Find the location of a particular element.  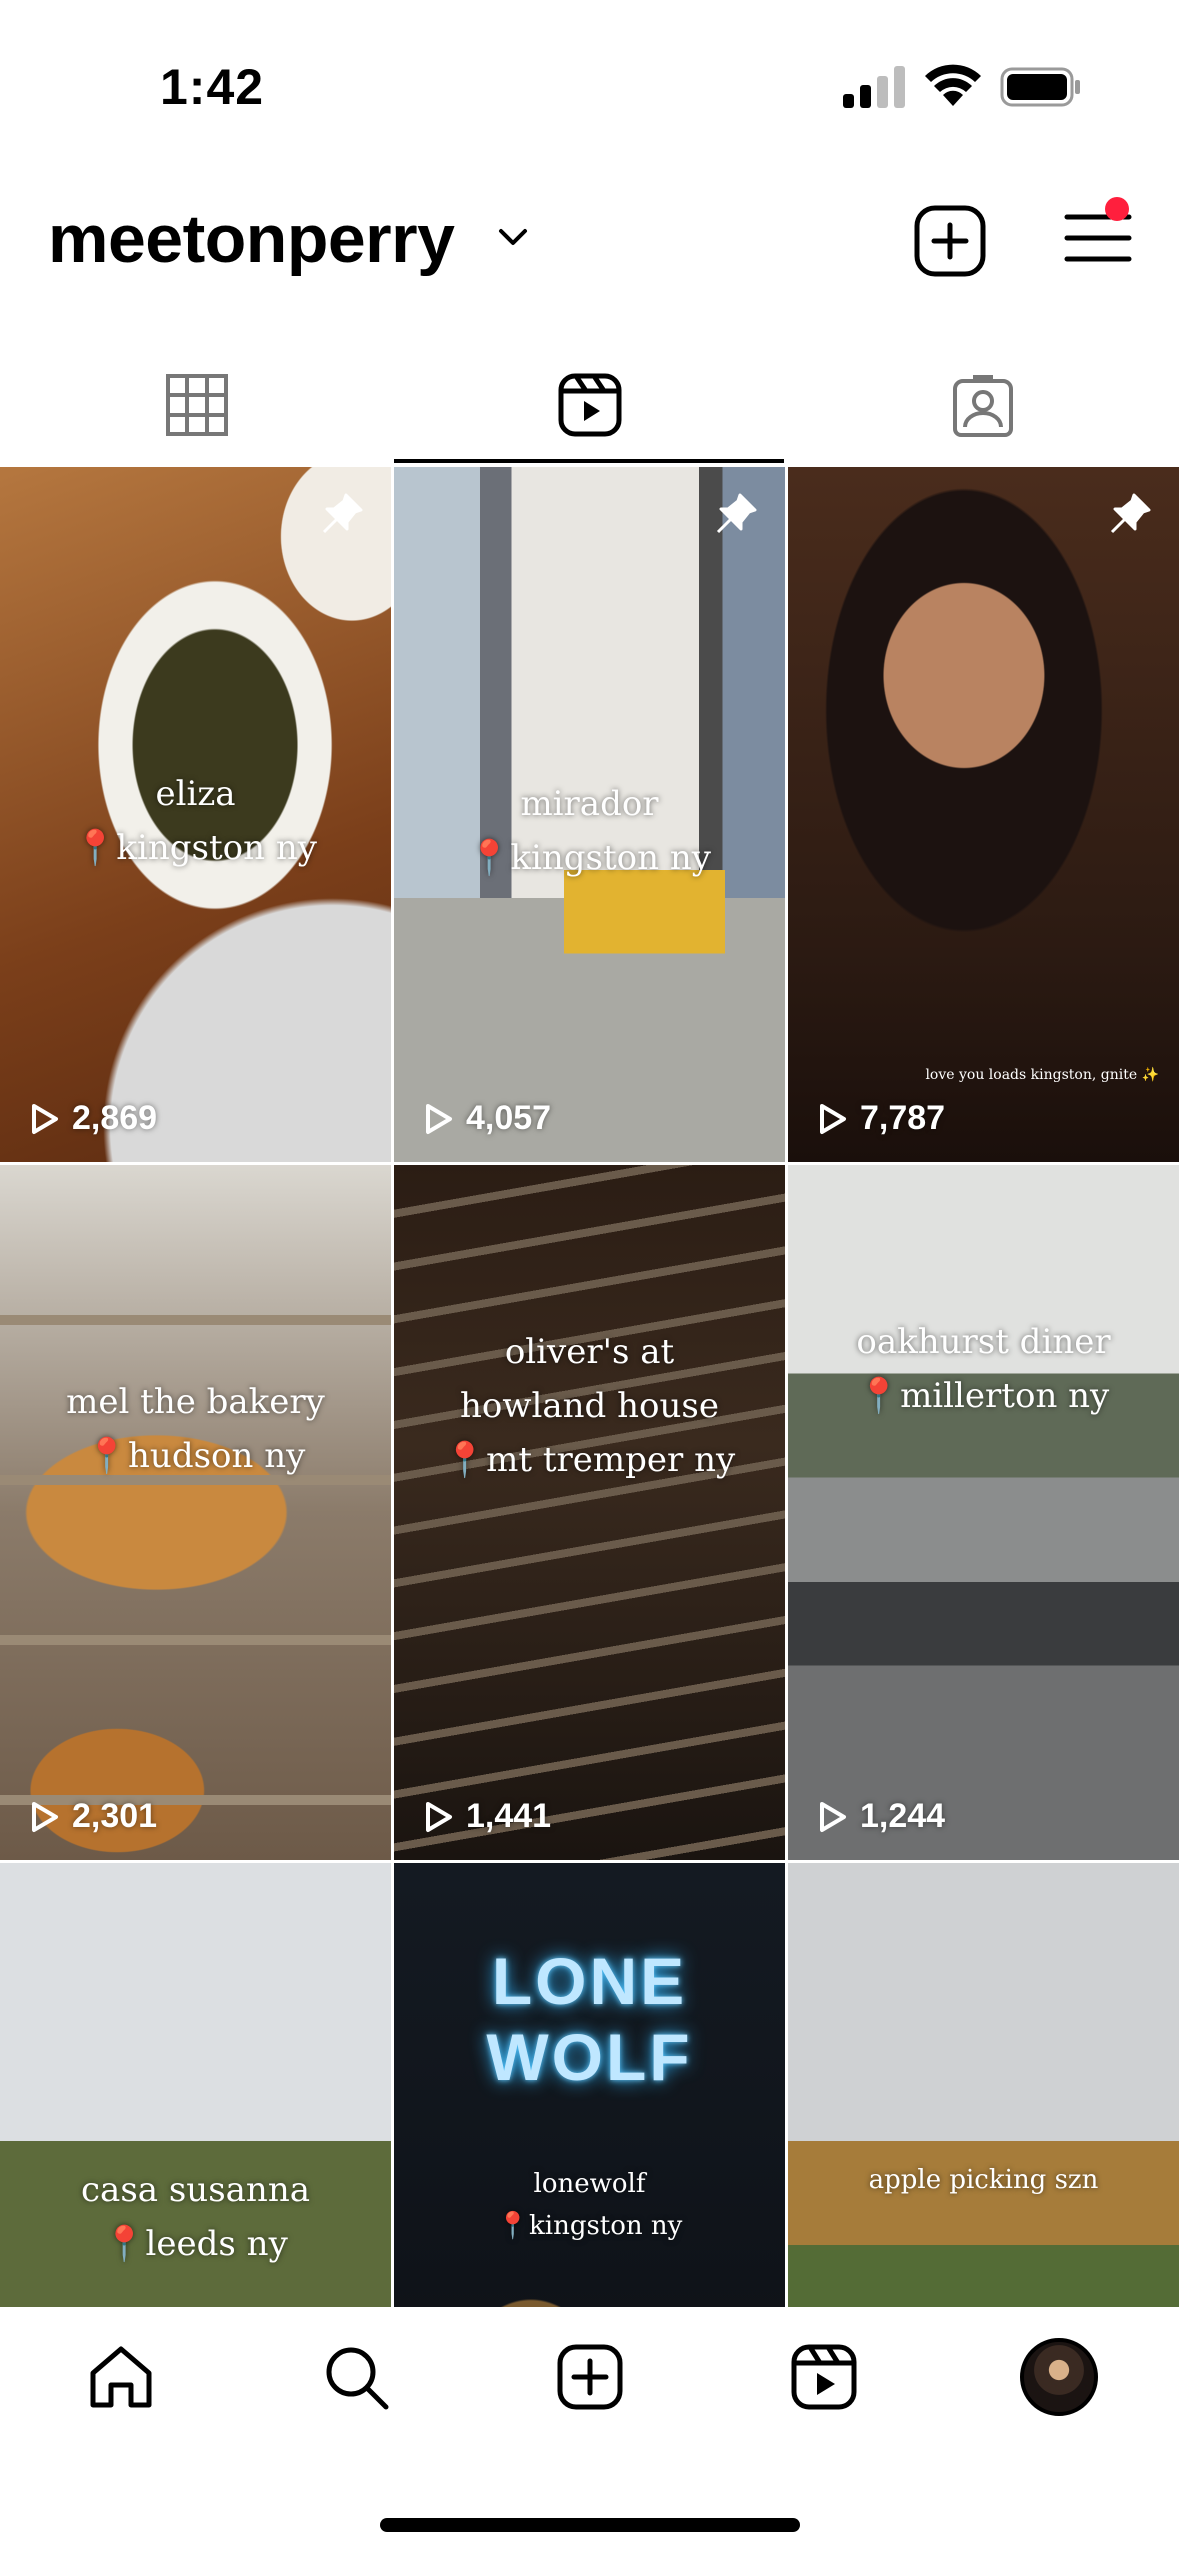

cellular-signal-icon is located at coordinates (874, 87).